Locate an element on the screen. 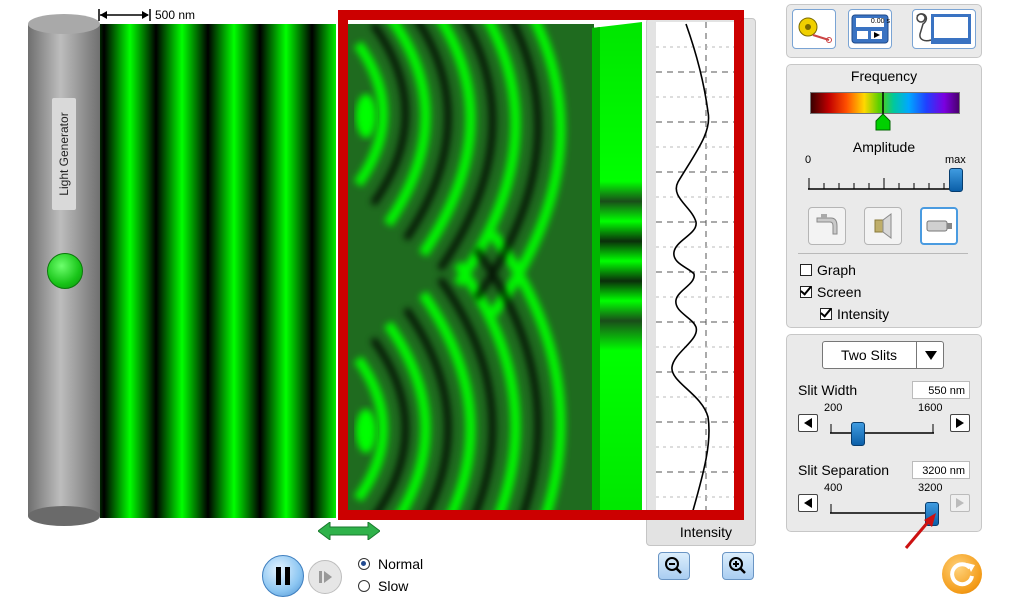 The width and height of the screenshot is (1024, 601). slit-width-increase-button is located at coordinates (960, 423).